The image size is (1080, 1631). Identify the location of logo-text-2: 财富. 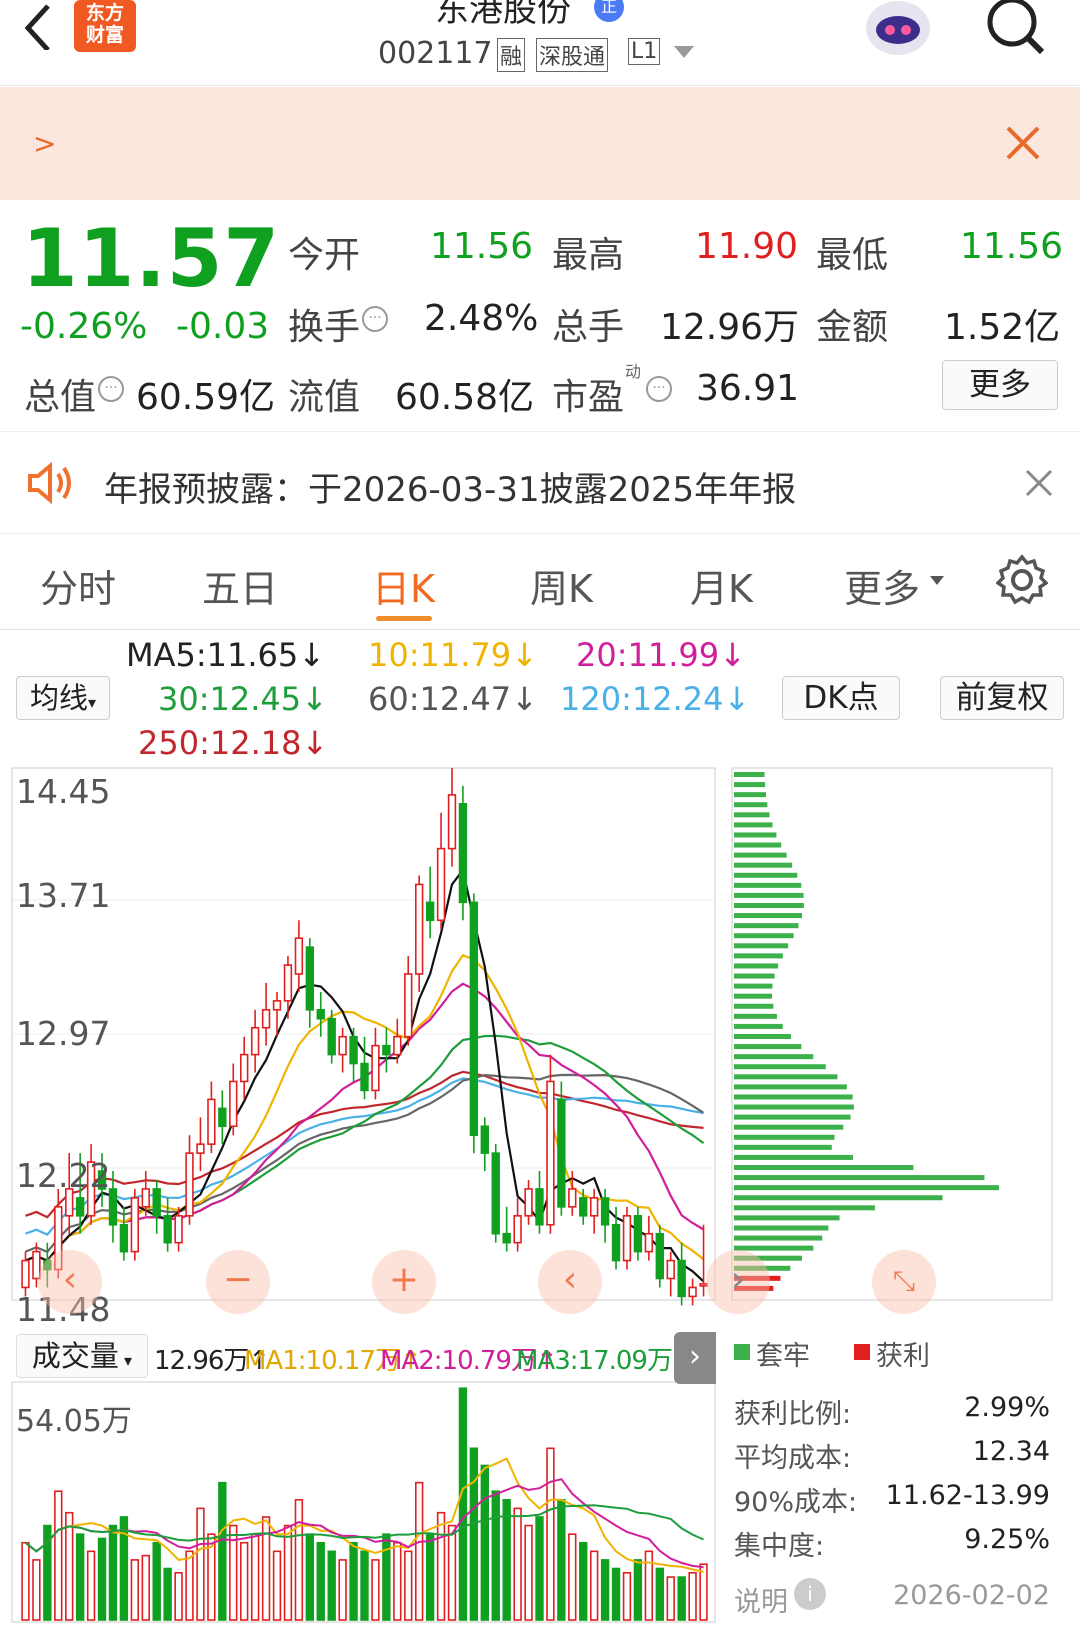
(104, 35).